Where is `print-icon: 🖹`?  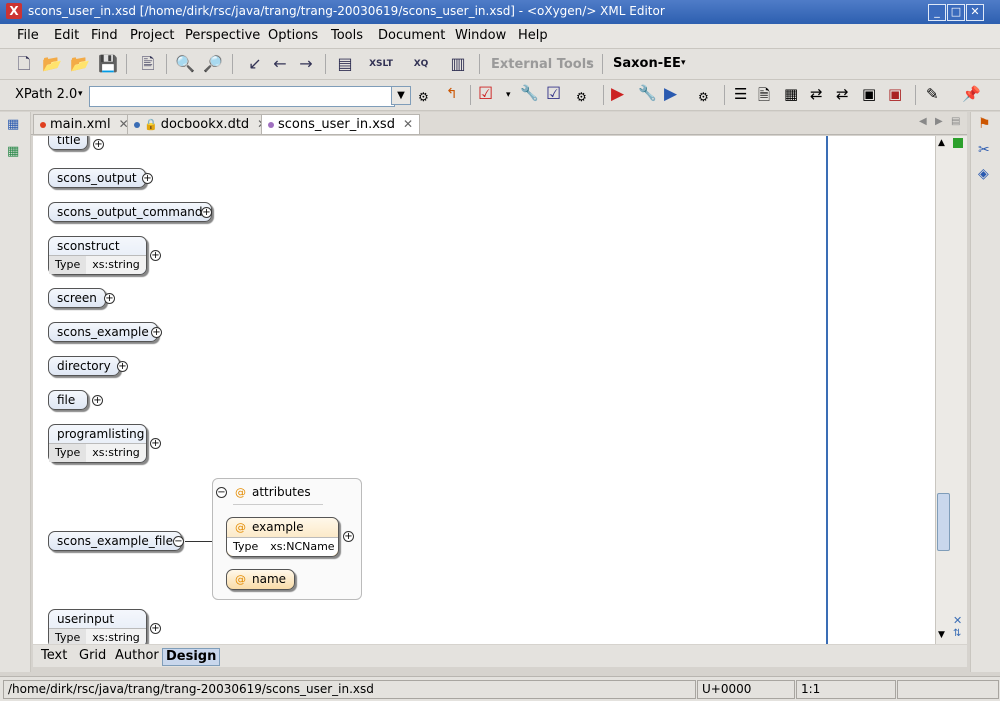
print-icon: 🖹 is located at coordinates (148, 64).